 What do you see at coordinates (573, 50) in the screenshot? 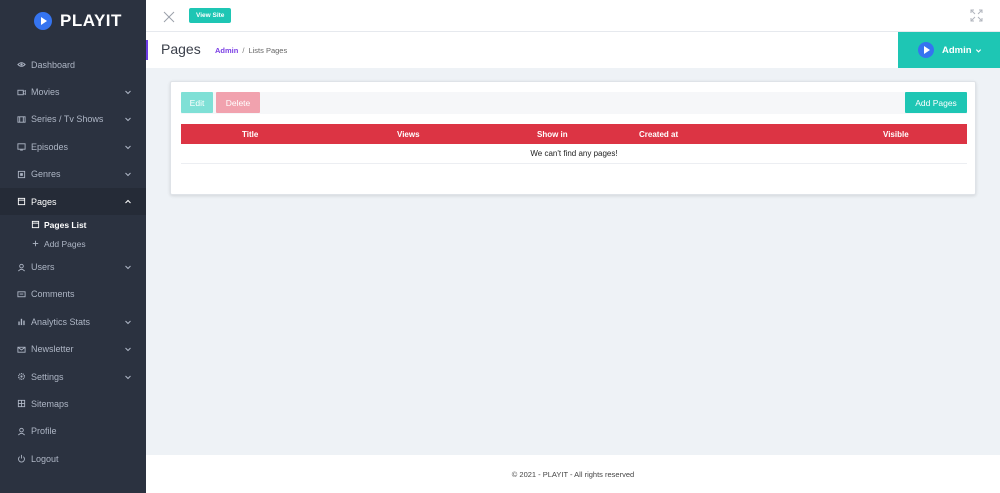
I see `page-header: Pages Admin / Lists Pages Admin` at bounding box center [573, 50].